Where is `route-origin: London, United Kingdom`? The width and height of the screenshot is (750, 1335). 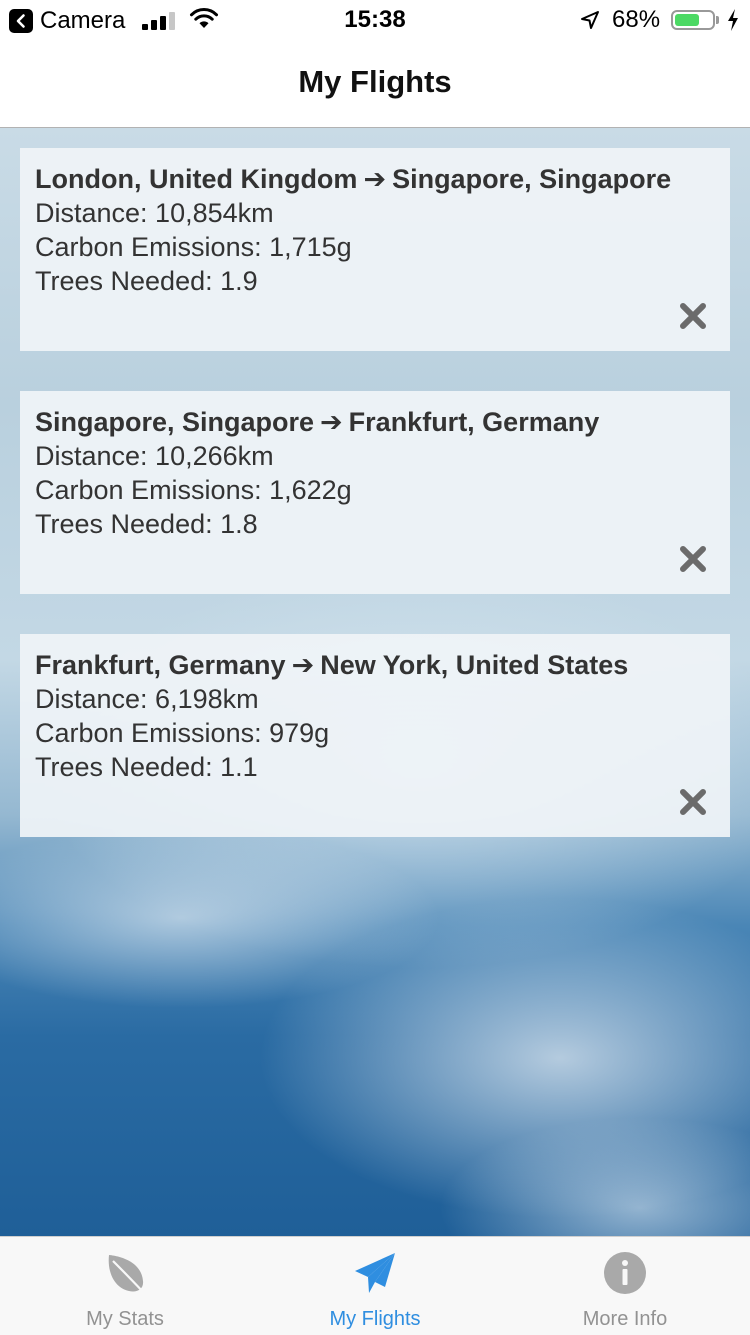
route-origin: London, United Kingdom is located at coordinates (196, 179).